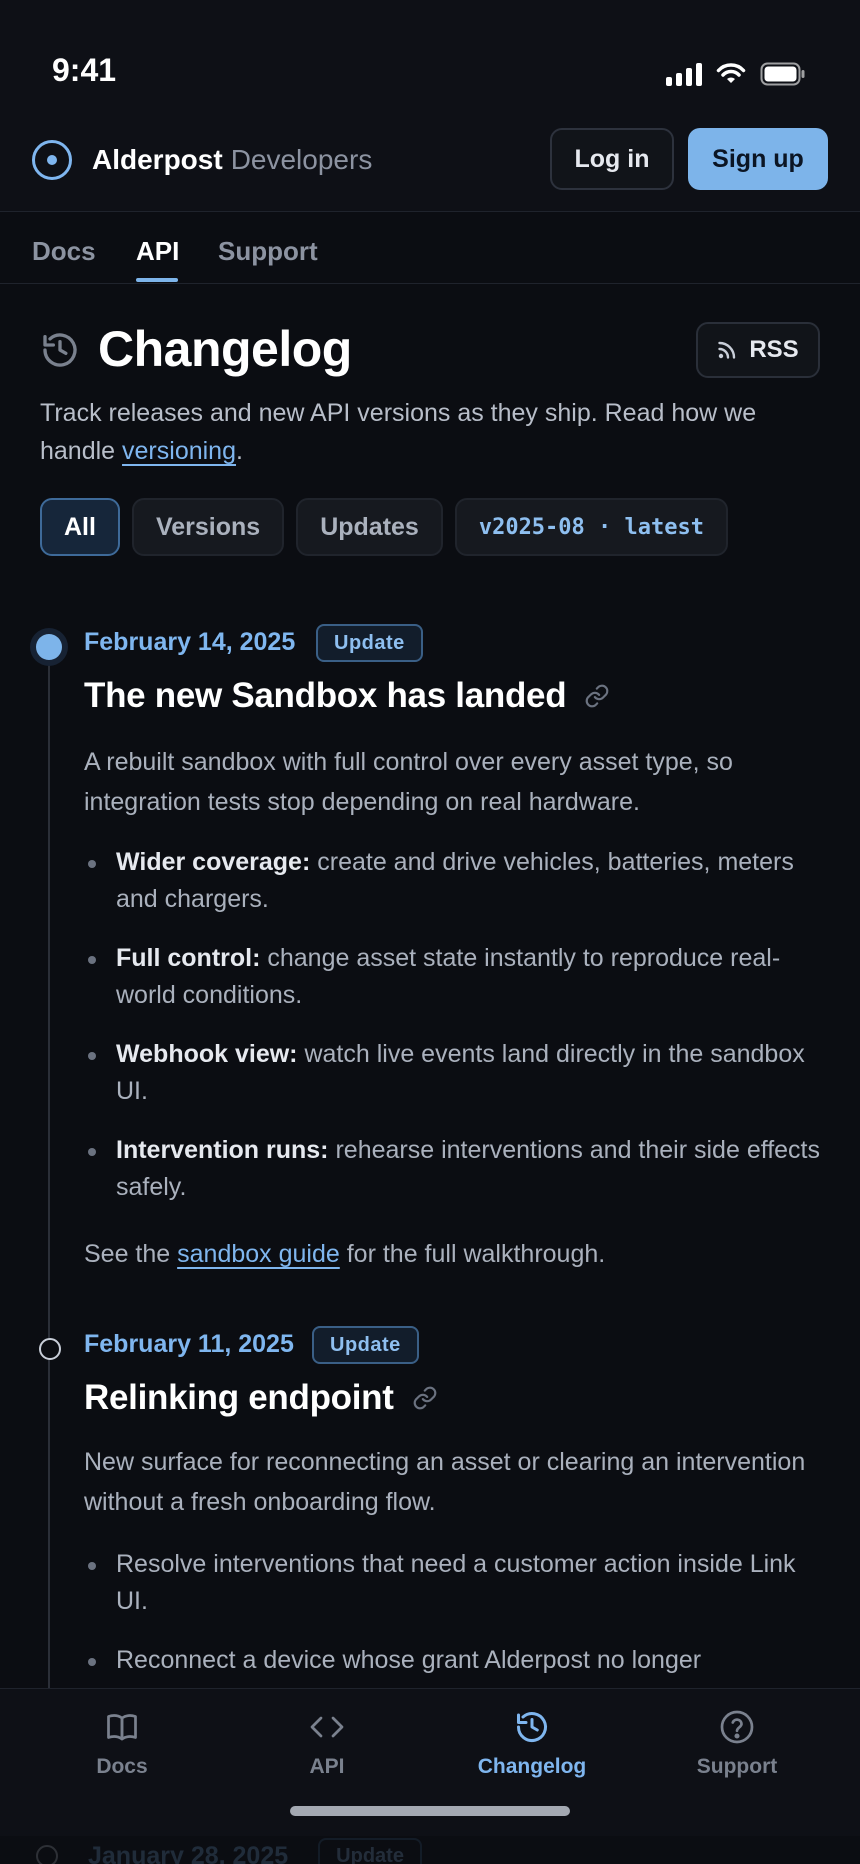 The image size is (860, 1864). I want to click on active-tab-indicator, so click(157, 280).